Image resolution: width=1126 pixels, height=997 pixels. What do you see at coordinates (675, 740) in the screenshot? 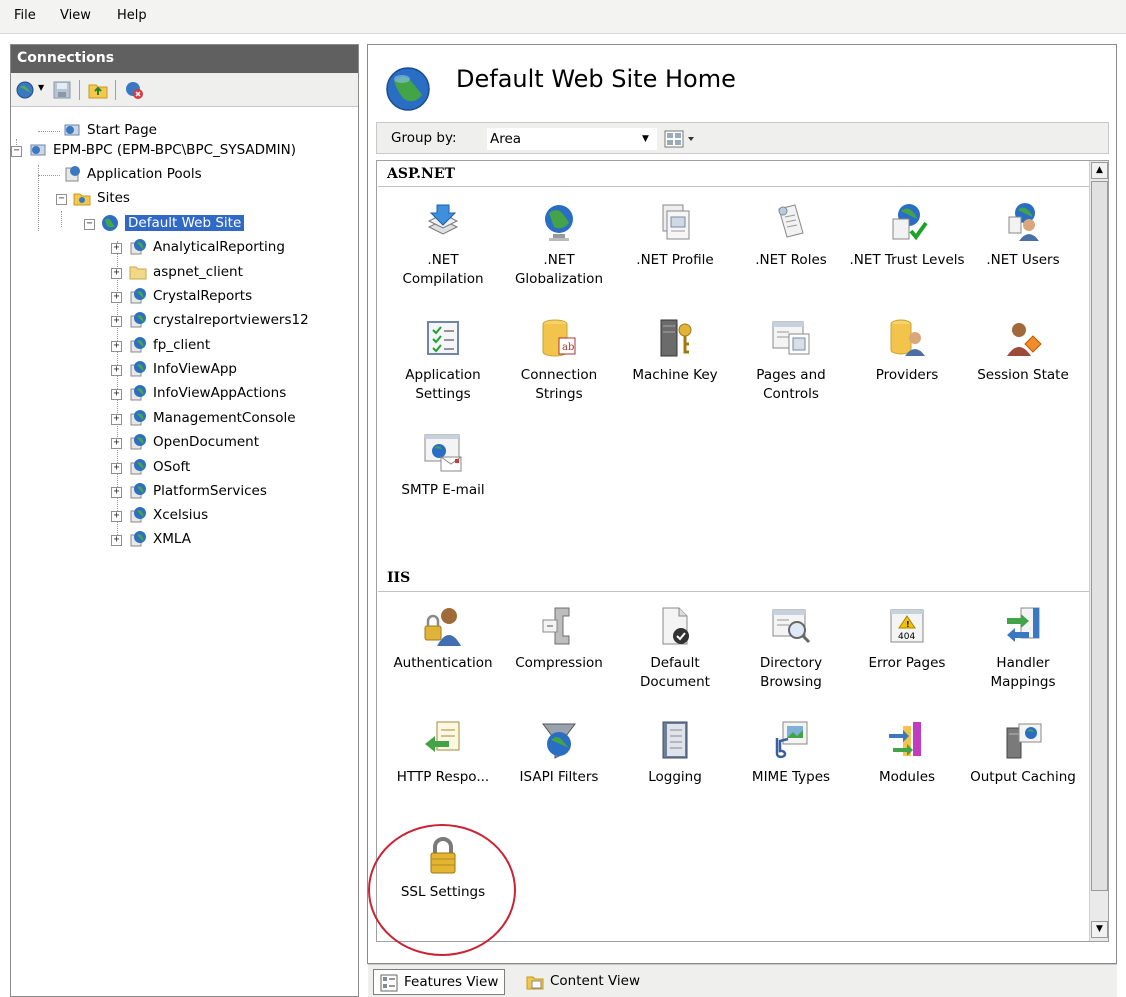
I see `logging-icon` at bounding box center [675, 740].